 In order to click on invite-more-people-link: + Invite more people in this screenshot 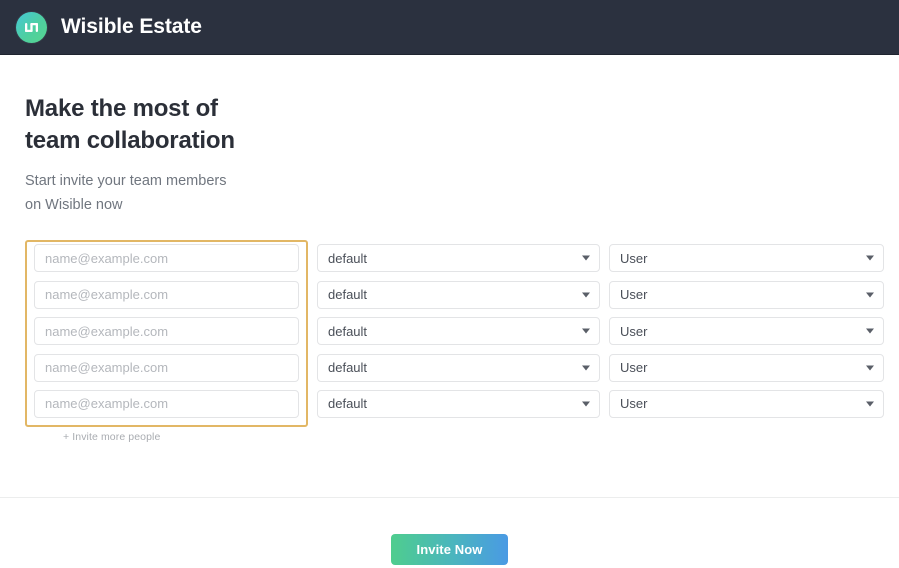, I will do `click(111, 437)`.